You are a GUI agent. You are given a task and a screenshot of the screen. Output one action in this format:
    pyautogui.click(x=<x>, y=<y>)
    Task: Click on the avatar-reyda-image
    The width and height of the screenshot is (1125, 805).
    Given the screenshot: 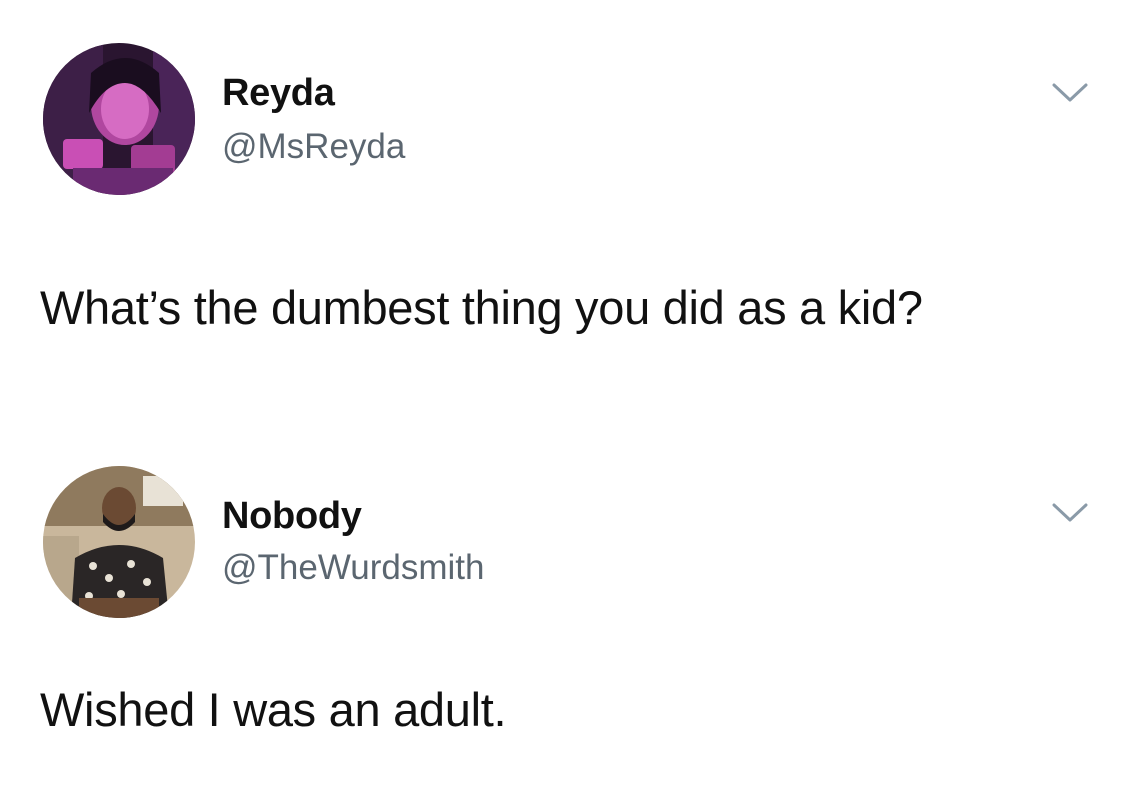 What is the action you would take?
    pyautogui.click(x=119, y=119)
    